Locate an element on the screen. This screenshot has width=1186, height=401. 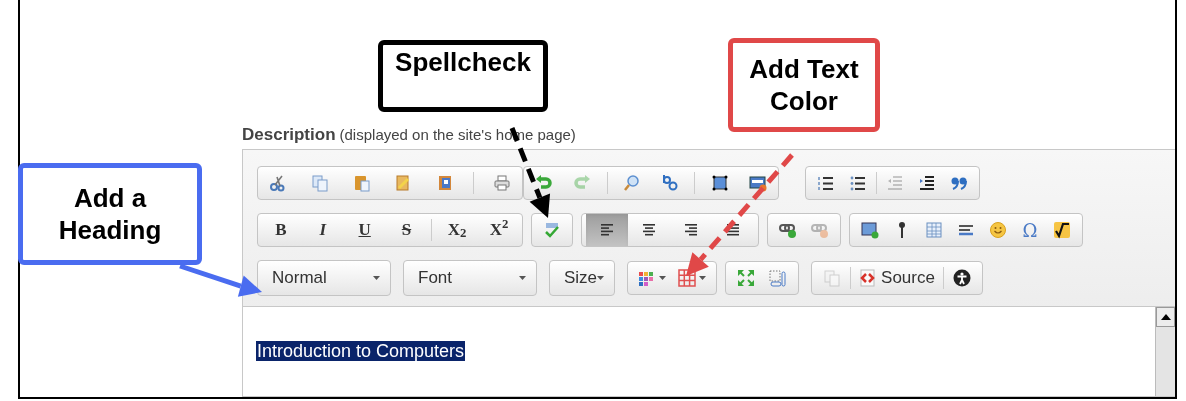
strikethrough-button: S is located at coordinates (406, 230).